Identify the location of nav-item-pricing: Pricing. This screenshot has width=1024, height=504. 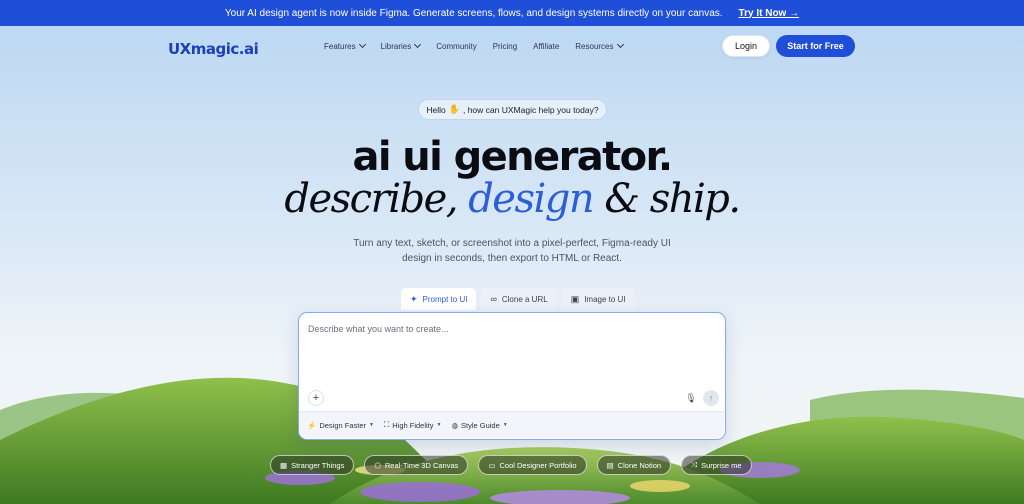
(505, 46).